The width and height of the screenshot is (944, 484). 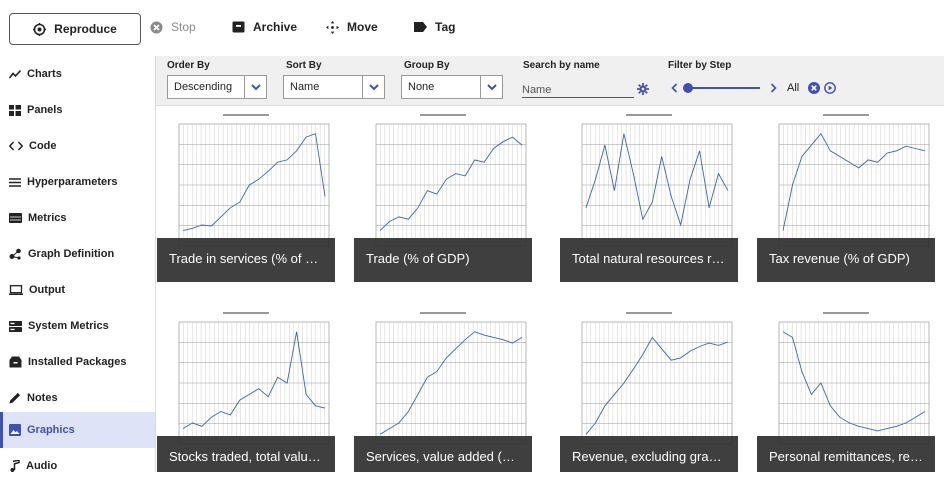 What do you see at coordinates (47, 290) in the screenshot?
I see `sidebar-item-label: Output` at bounding box center [47, 290].